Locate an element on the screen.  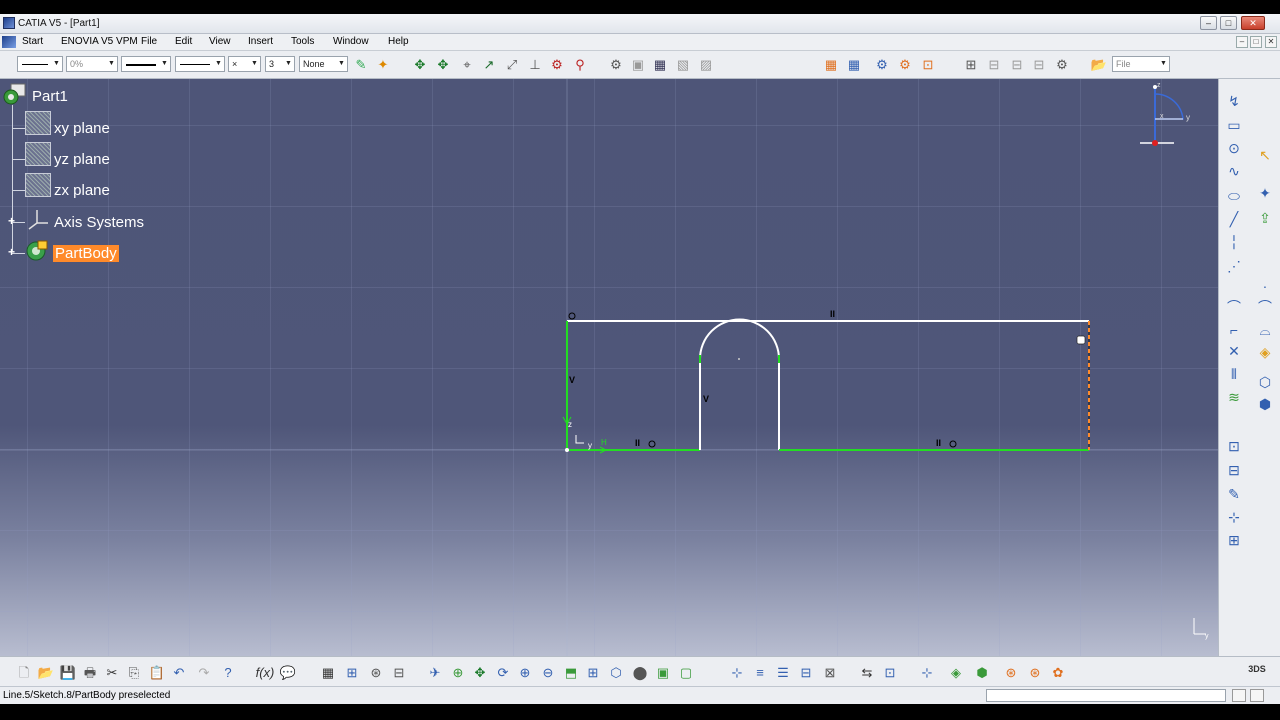
menu-insert: Insert is located at coordinates (260, 41).